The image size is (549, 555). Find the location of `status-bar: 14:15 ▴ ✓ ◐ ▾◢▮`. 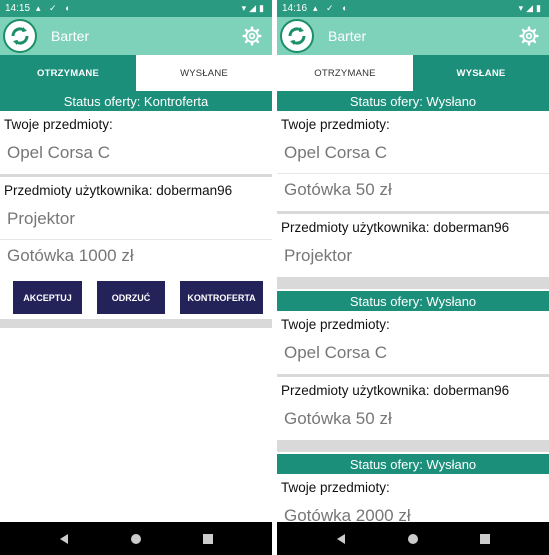

status-bar: 14:15 ▴ ✓ ◐ ▾◢▮ is located at coordinates (136, 8).